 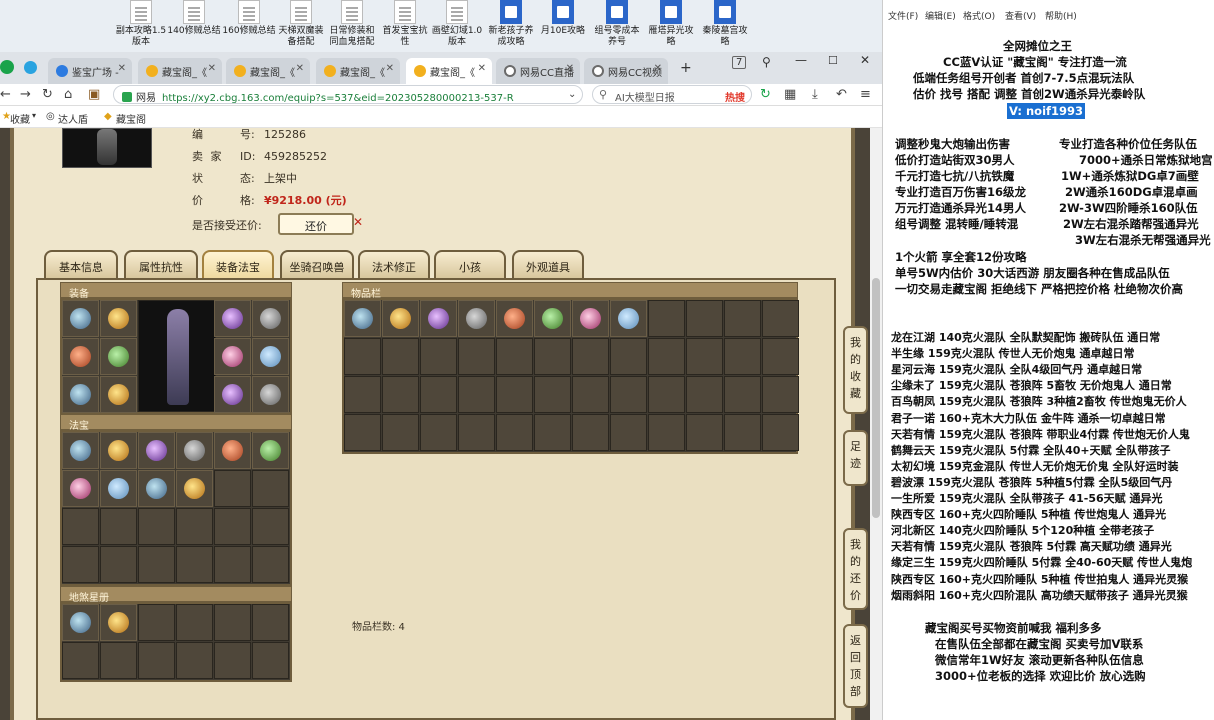 I want to click on bargain-button: 还价, so click(x=316, y=224).